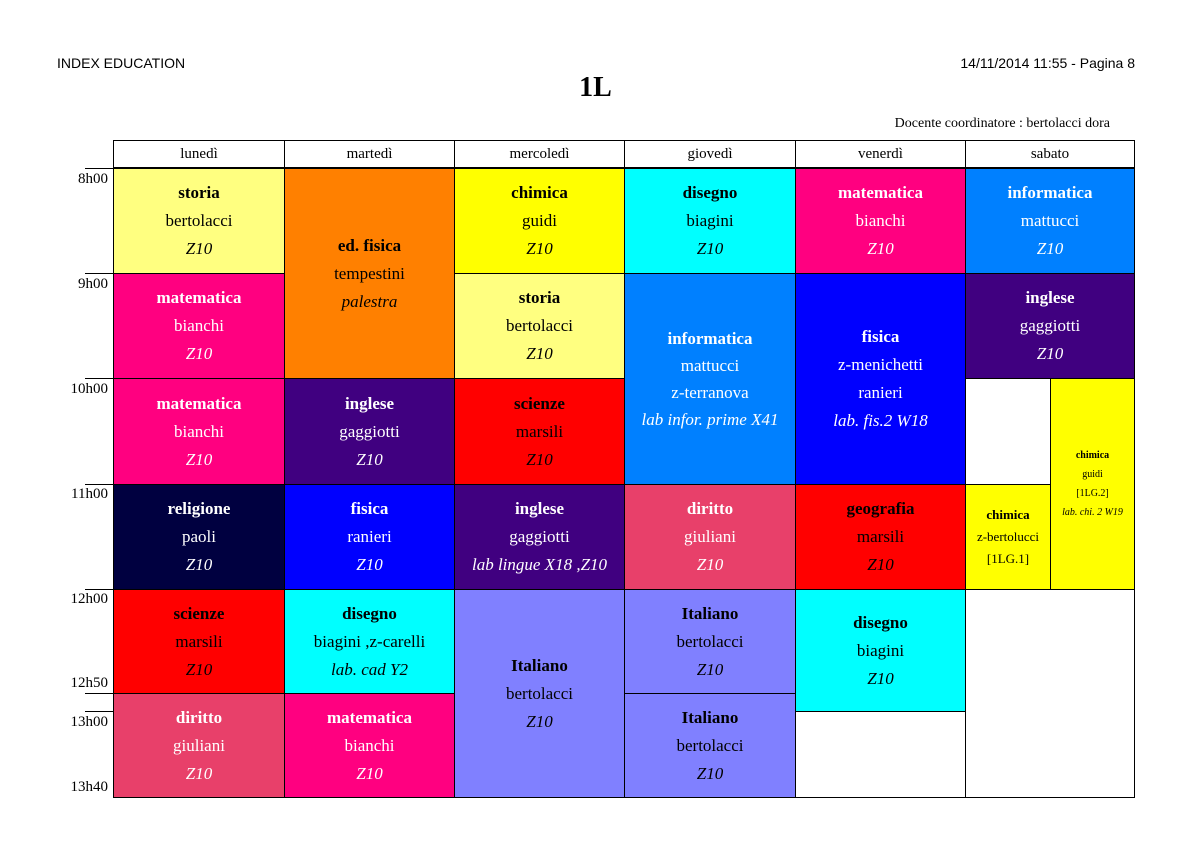  I want to click on lesson-cell: religione paoli Z10, so click(199, 537).